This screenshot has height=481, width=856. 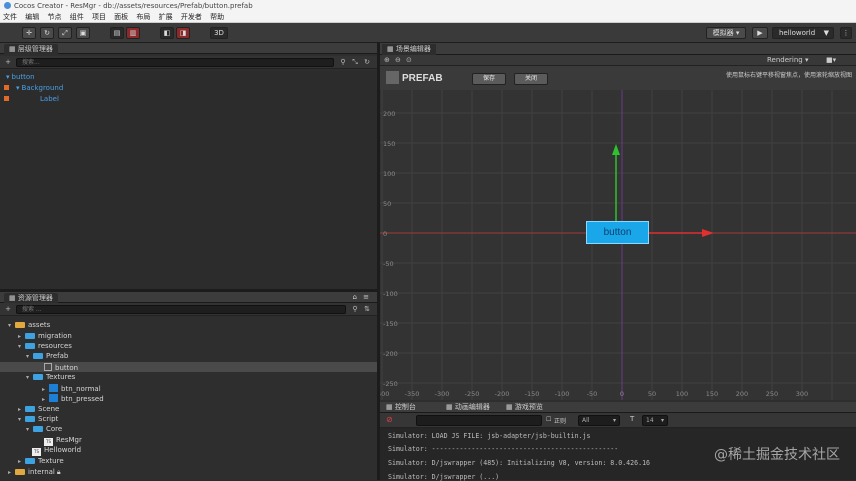 I want to click on console-filter-input, so click(x=479, y=420).